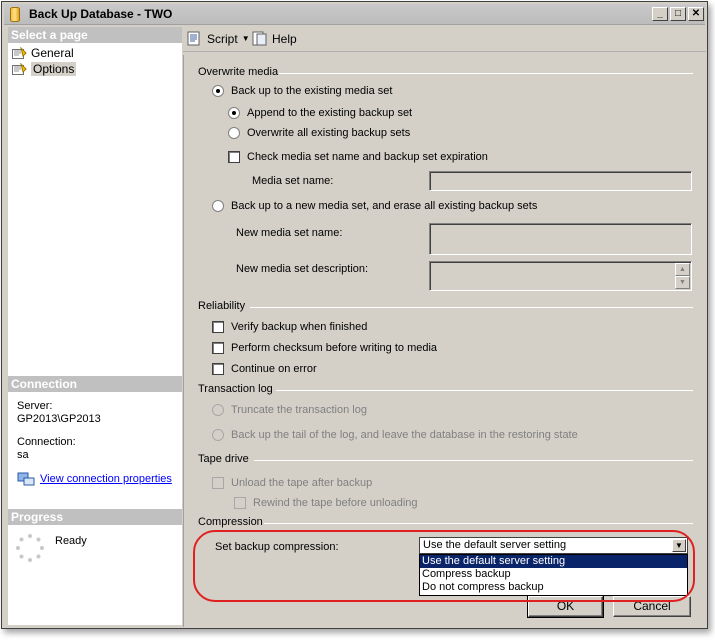  I want to click on new-media-set-description-field: ▲ ▼, so click(560, 276).